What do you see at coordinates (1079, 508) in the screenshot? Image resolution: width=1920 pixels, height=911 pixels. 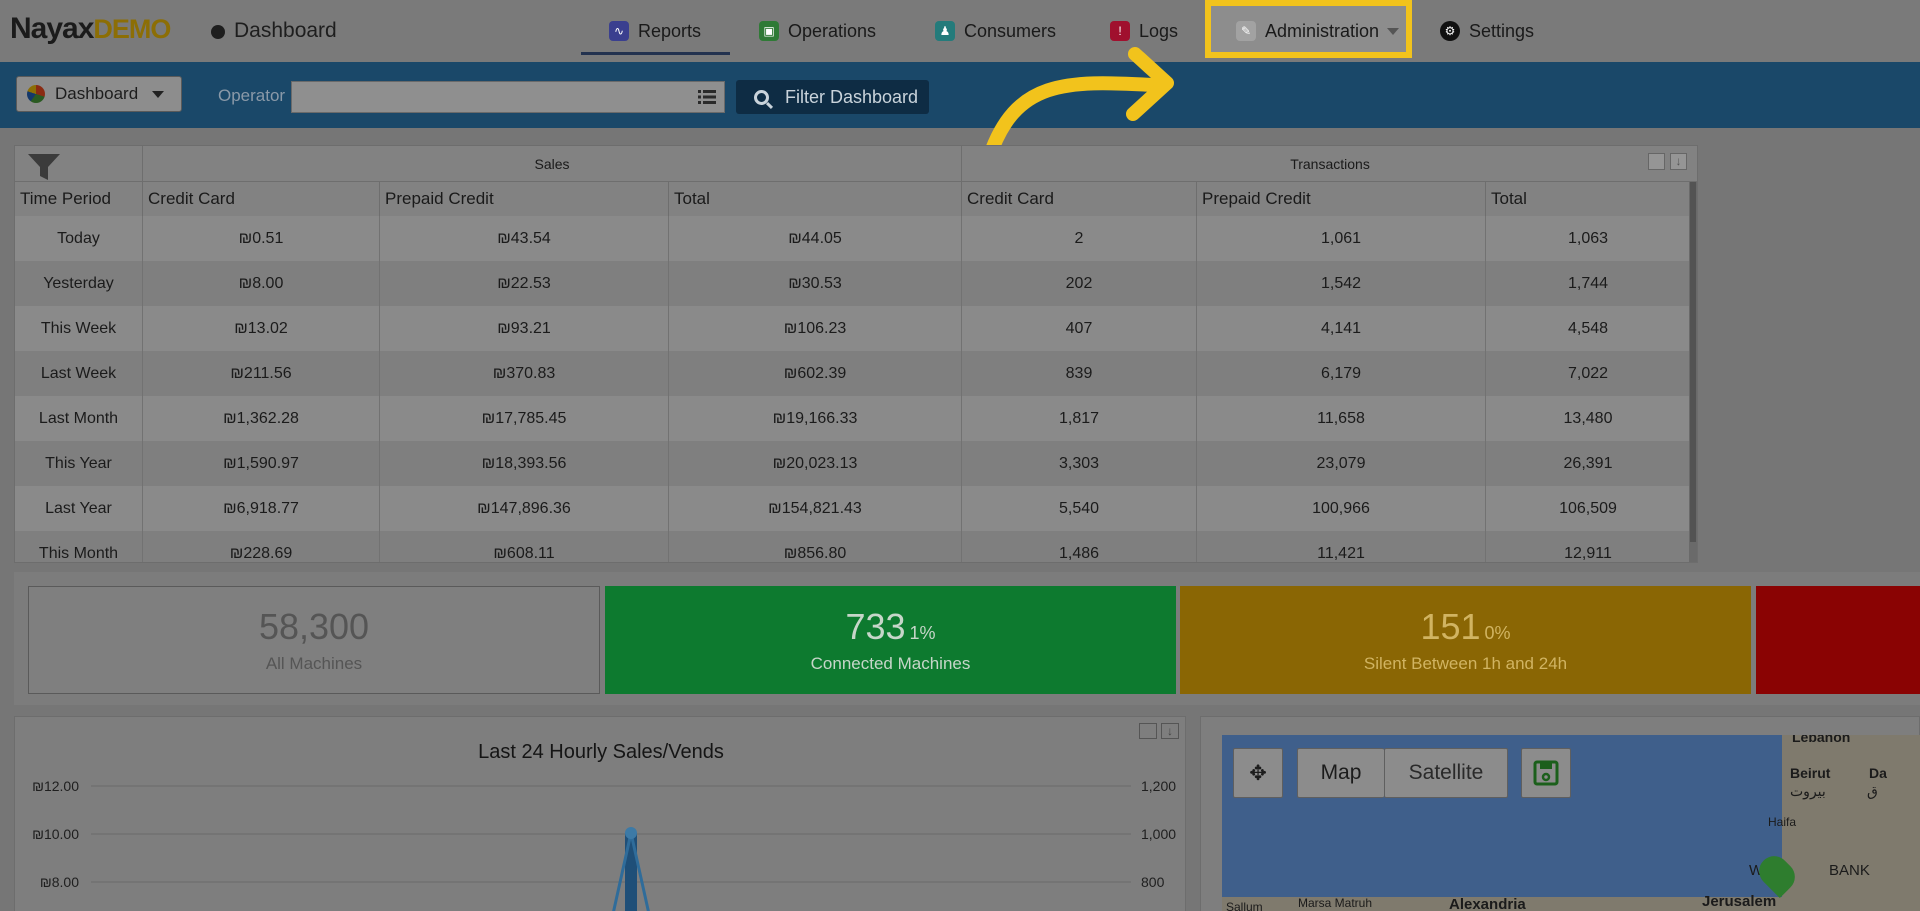 I see `table-cell: 5,540` at bounding box center [1079, 508].